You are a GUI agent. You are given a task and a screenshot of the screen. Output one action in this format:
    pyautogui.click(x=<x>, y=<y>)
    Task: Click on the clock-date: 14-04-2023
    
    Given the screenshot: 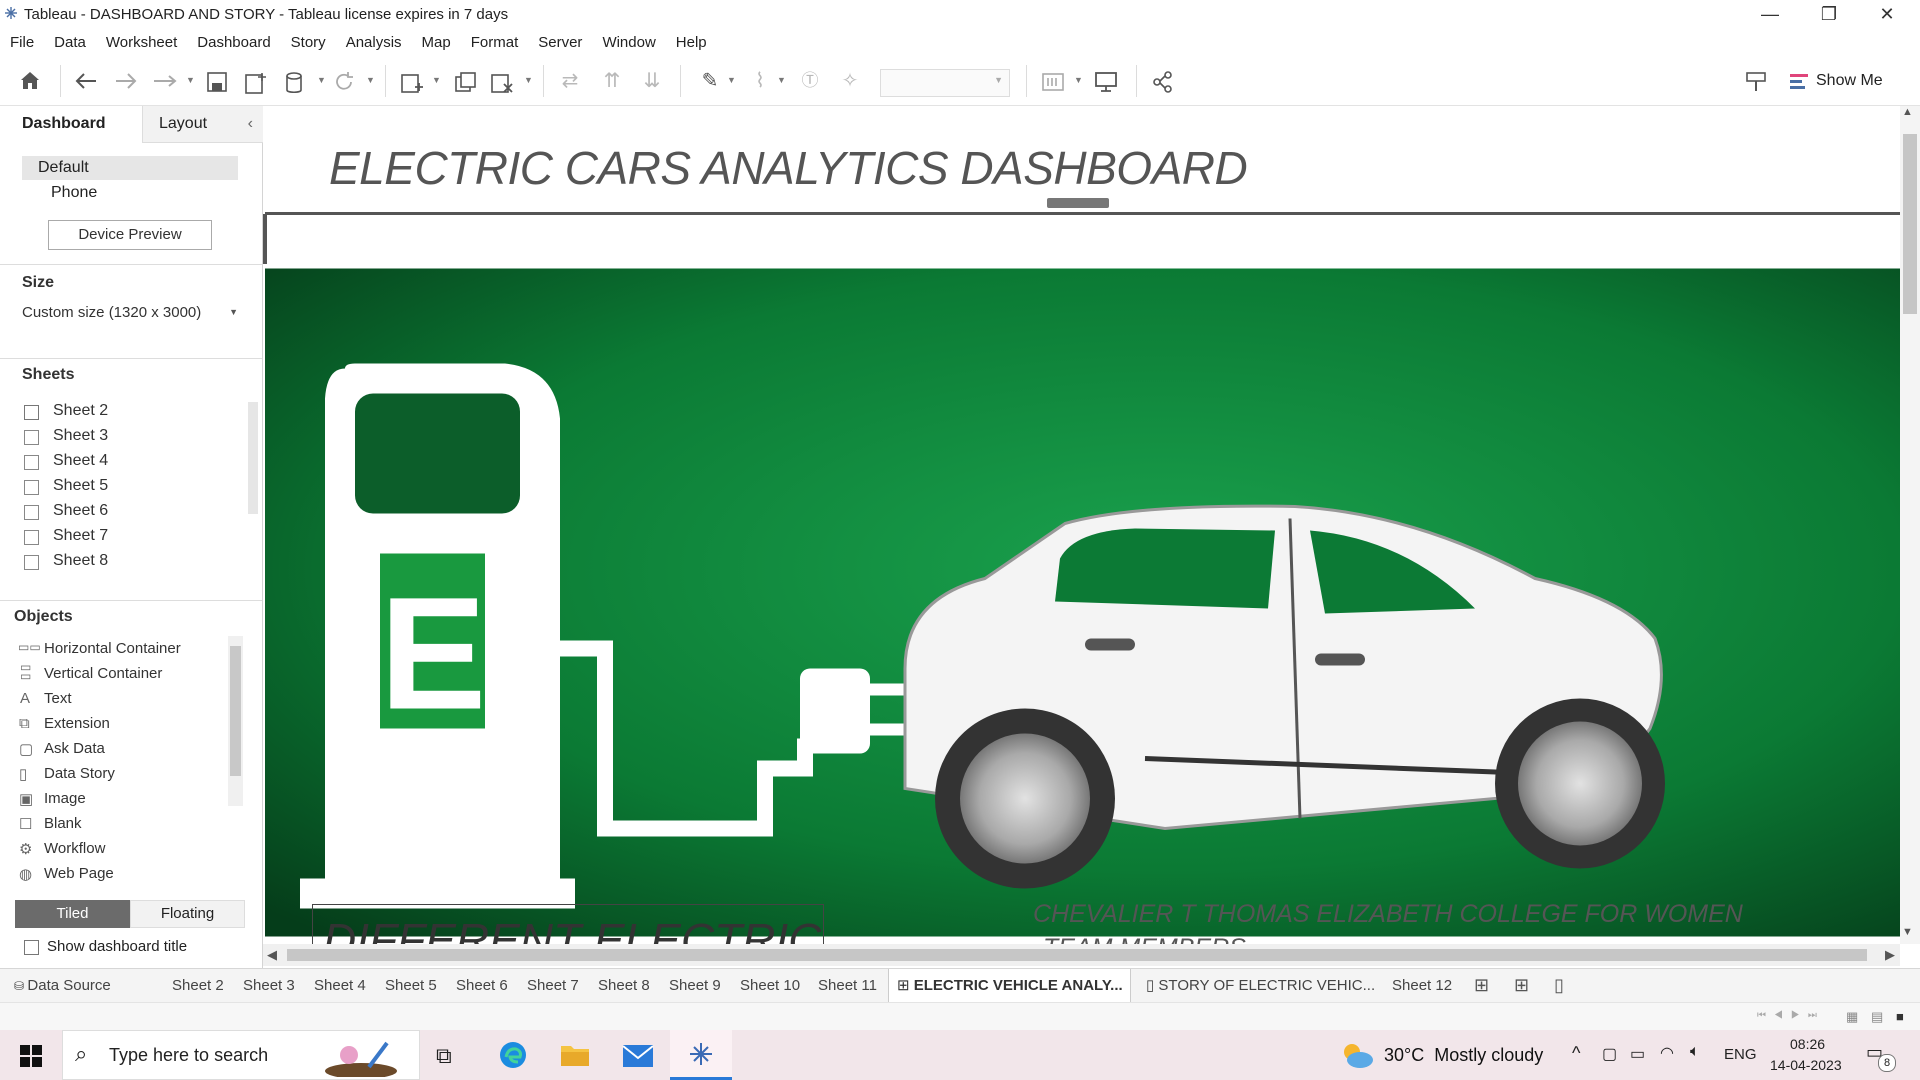 What is the action you would take?
    pyautogui.click(x=1806, y=1065)
    